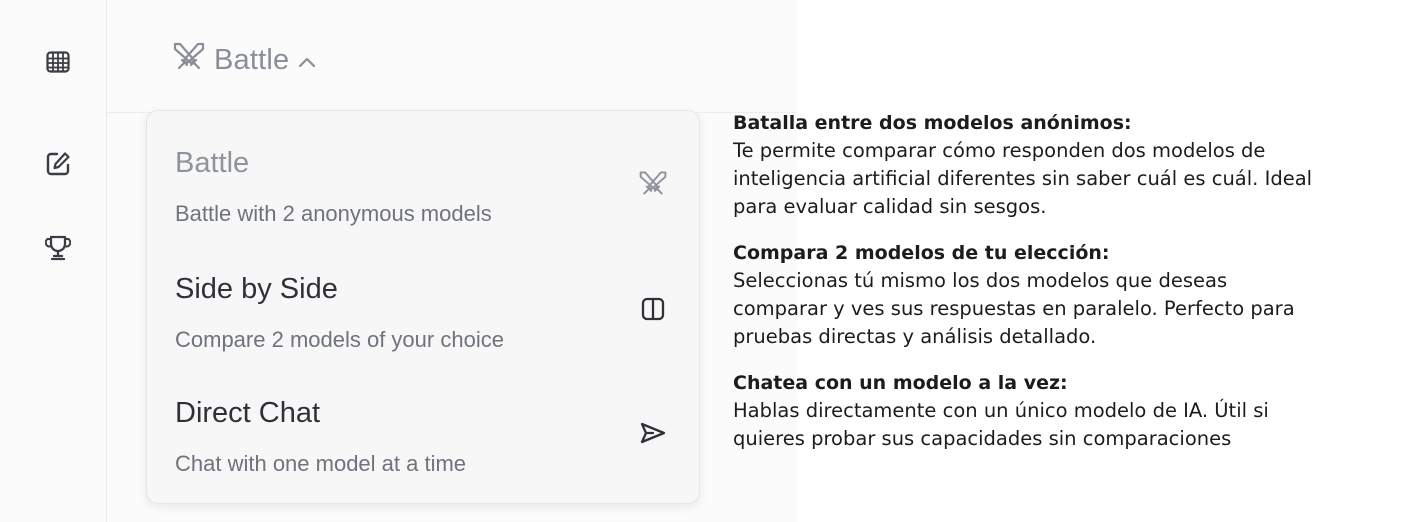 The width and height of the screenshot is (1414, 522). I want to click on note-heading: Batalla entre dos modelos anónimos:, so click(932, 123).